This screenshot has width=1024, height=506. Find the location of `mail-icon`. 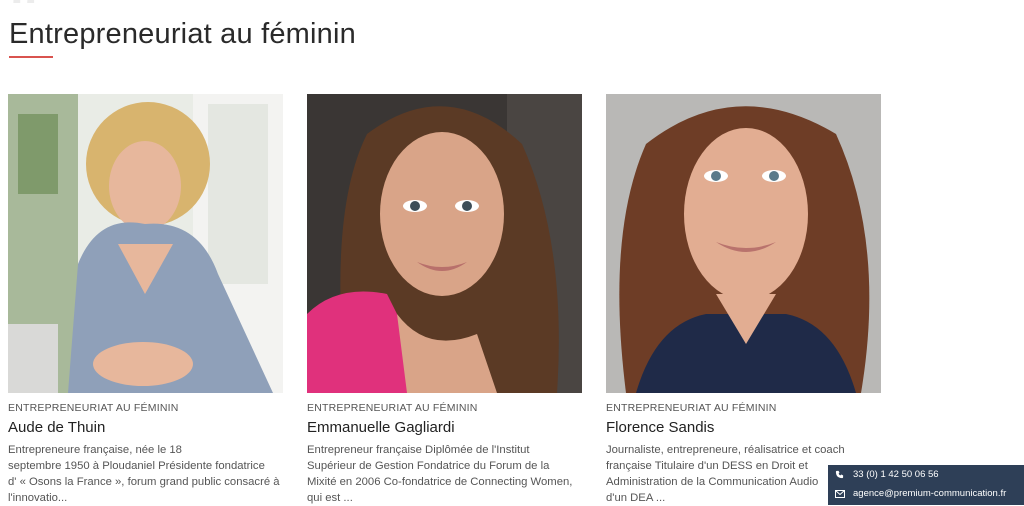

mail-icon is located at coordinates (841, 493).